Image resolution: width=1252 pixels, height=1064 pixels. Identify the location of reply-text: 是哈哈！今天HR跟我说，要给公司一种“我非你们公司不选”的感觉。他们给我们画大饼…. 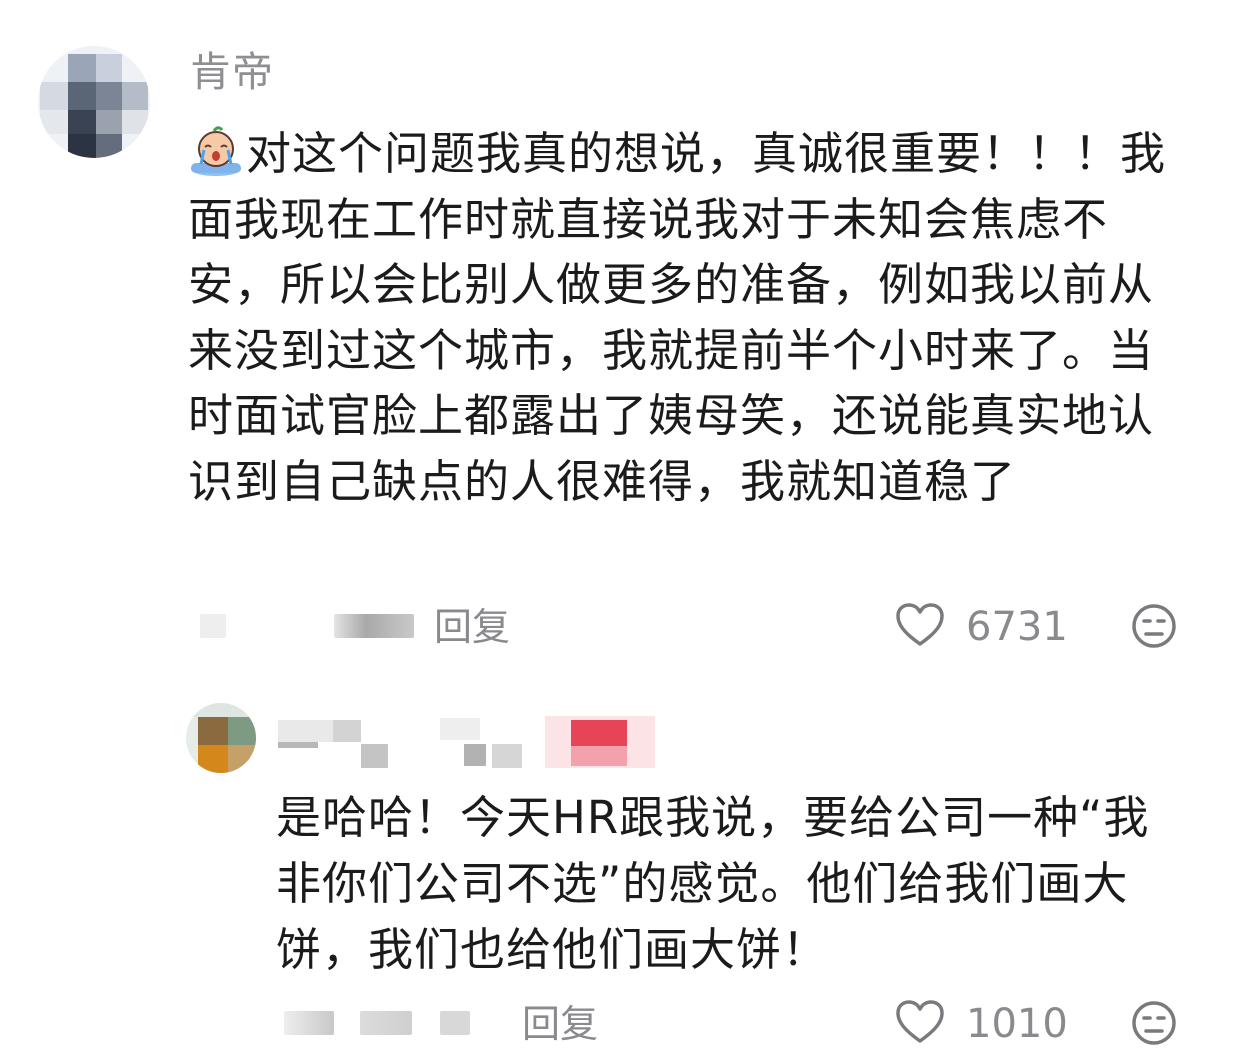
(713, 883).